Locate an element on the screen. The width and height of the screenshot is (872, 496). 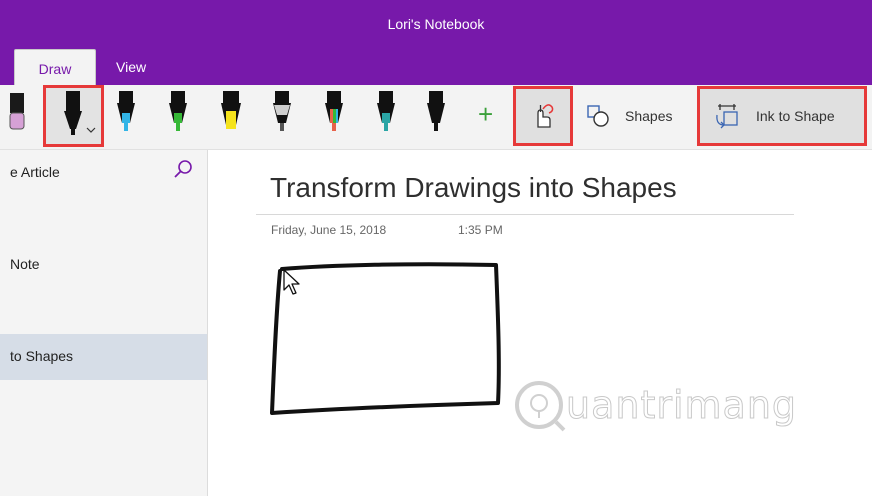
shapes-button: Shapes is located at coordinates (628, 116).